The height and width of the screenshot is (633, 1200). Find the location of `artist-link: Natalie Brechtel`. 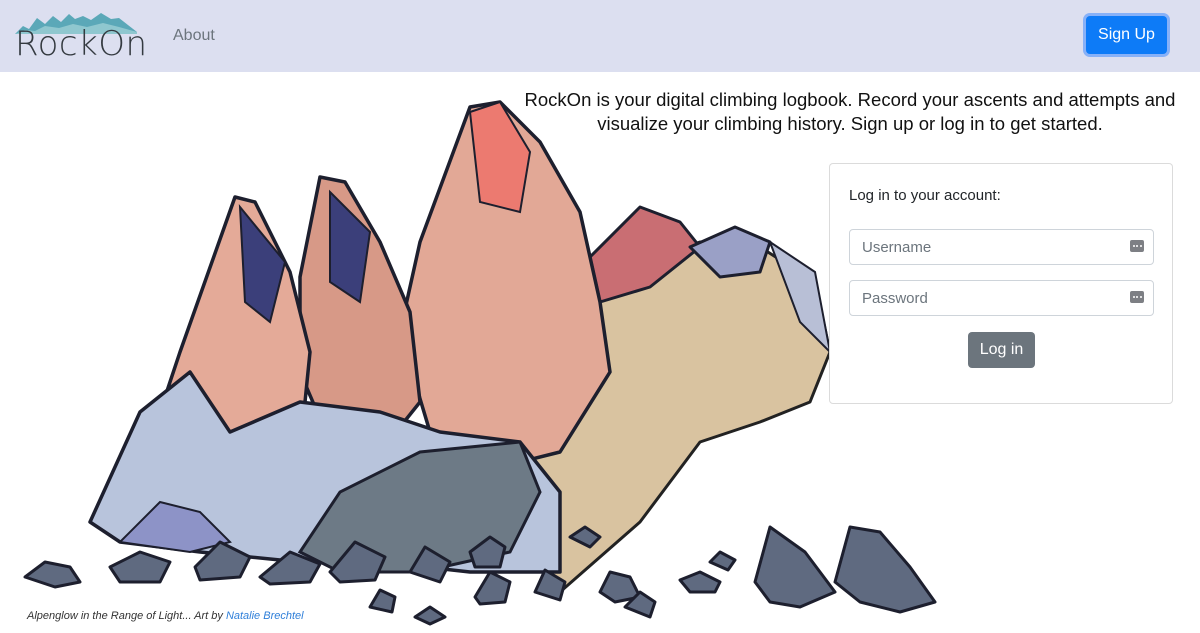

artist-link: Natalie Brechtel is located at coordinates (265, 616).